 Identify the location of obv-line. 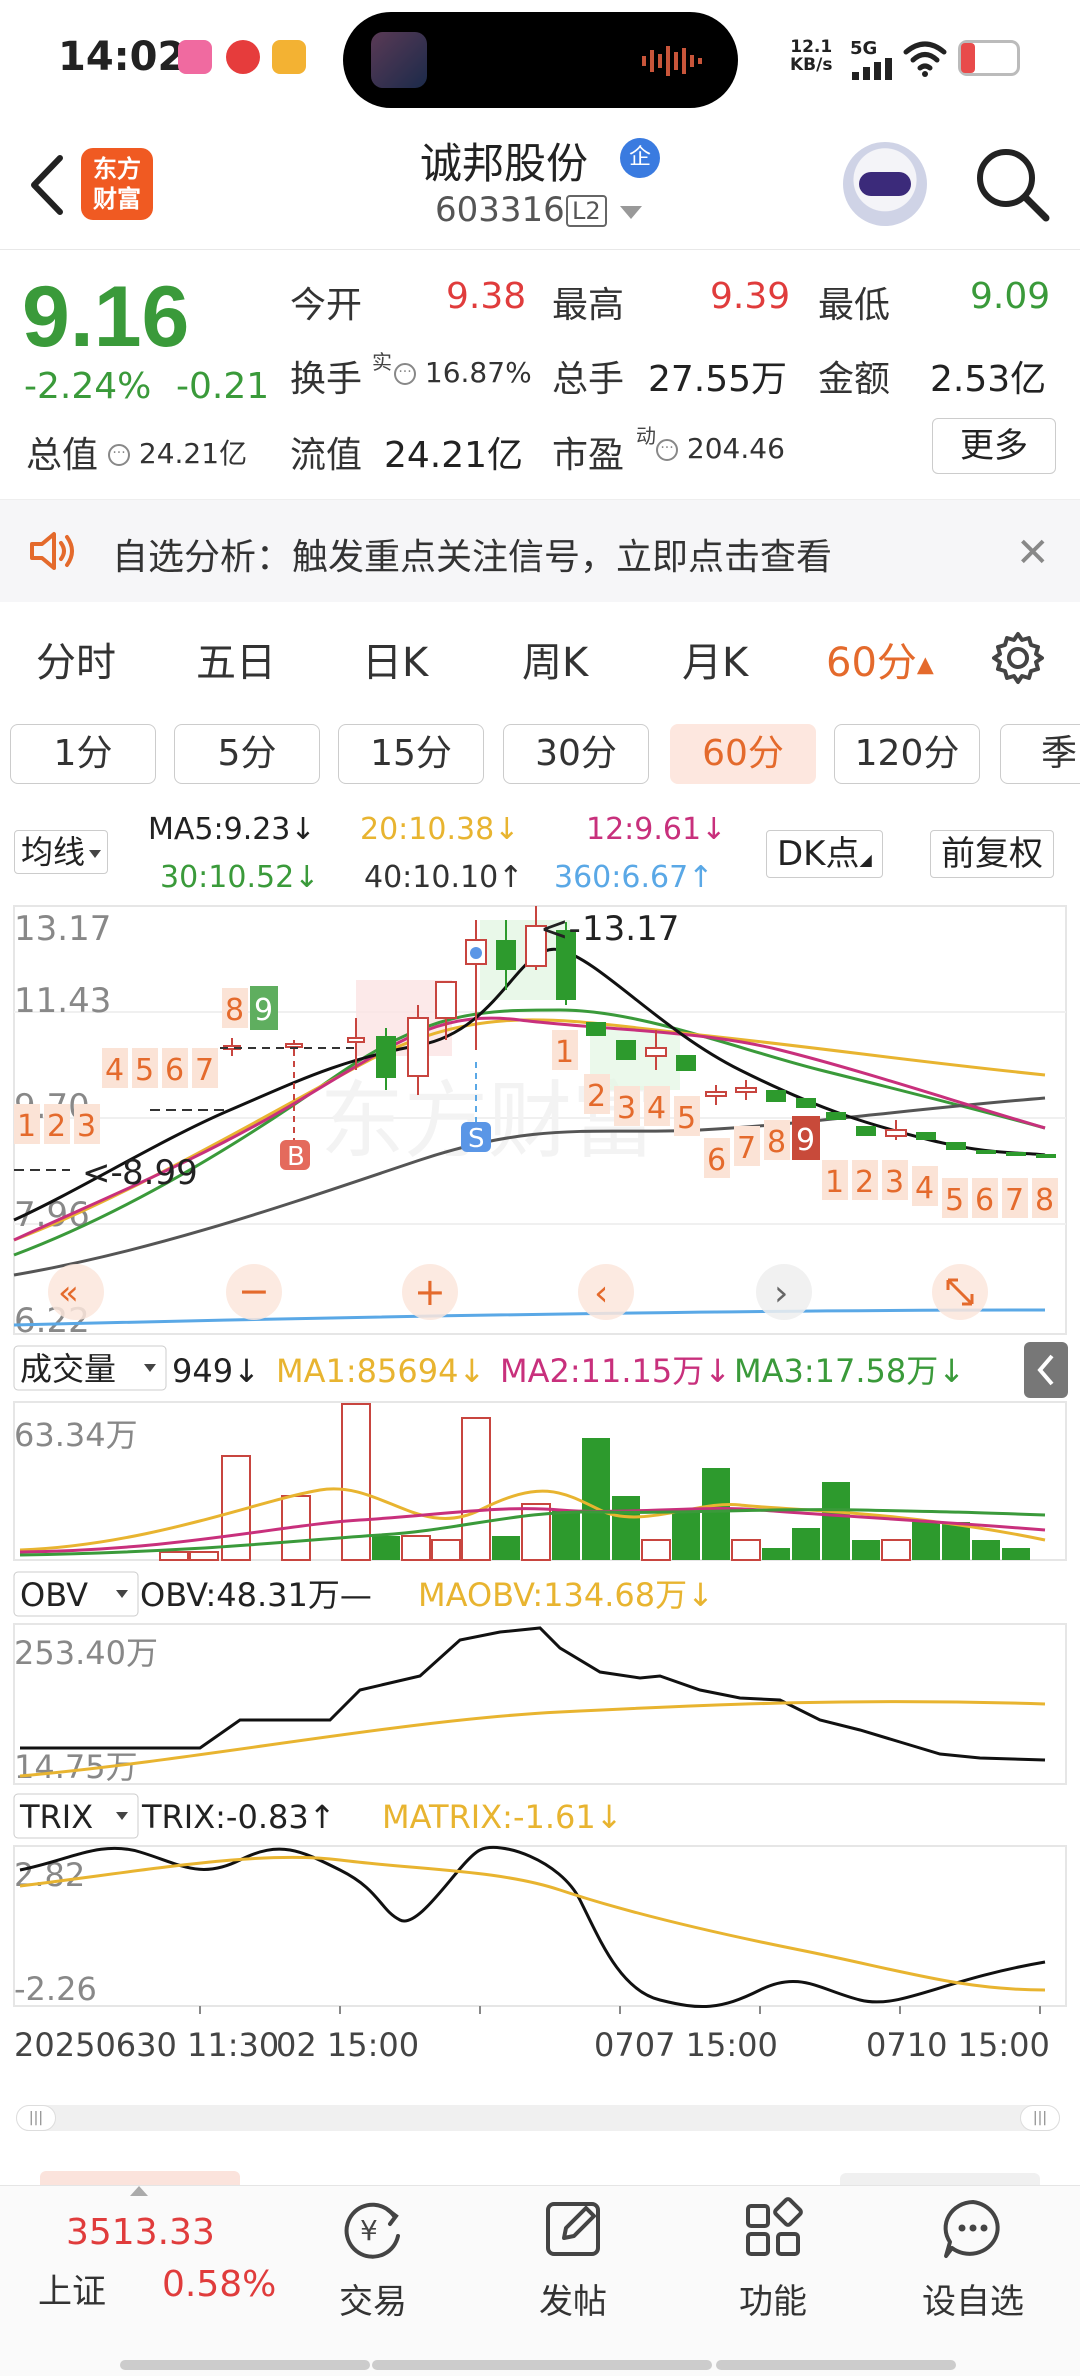
(533, 1694).